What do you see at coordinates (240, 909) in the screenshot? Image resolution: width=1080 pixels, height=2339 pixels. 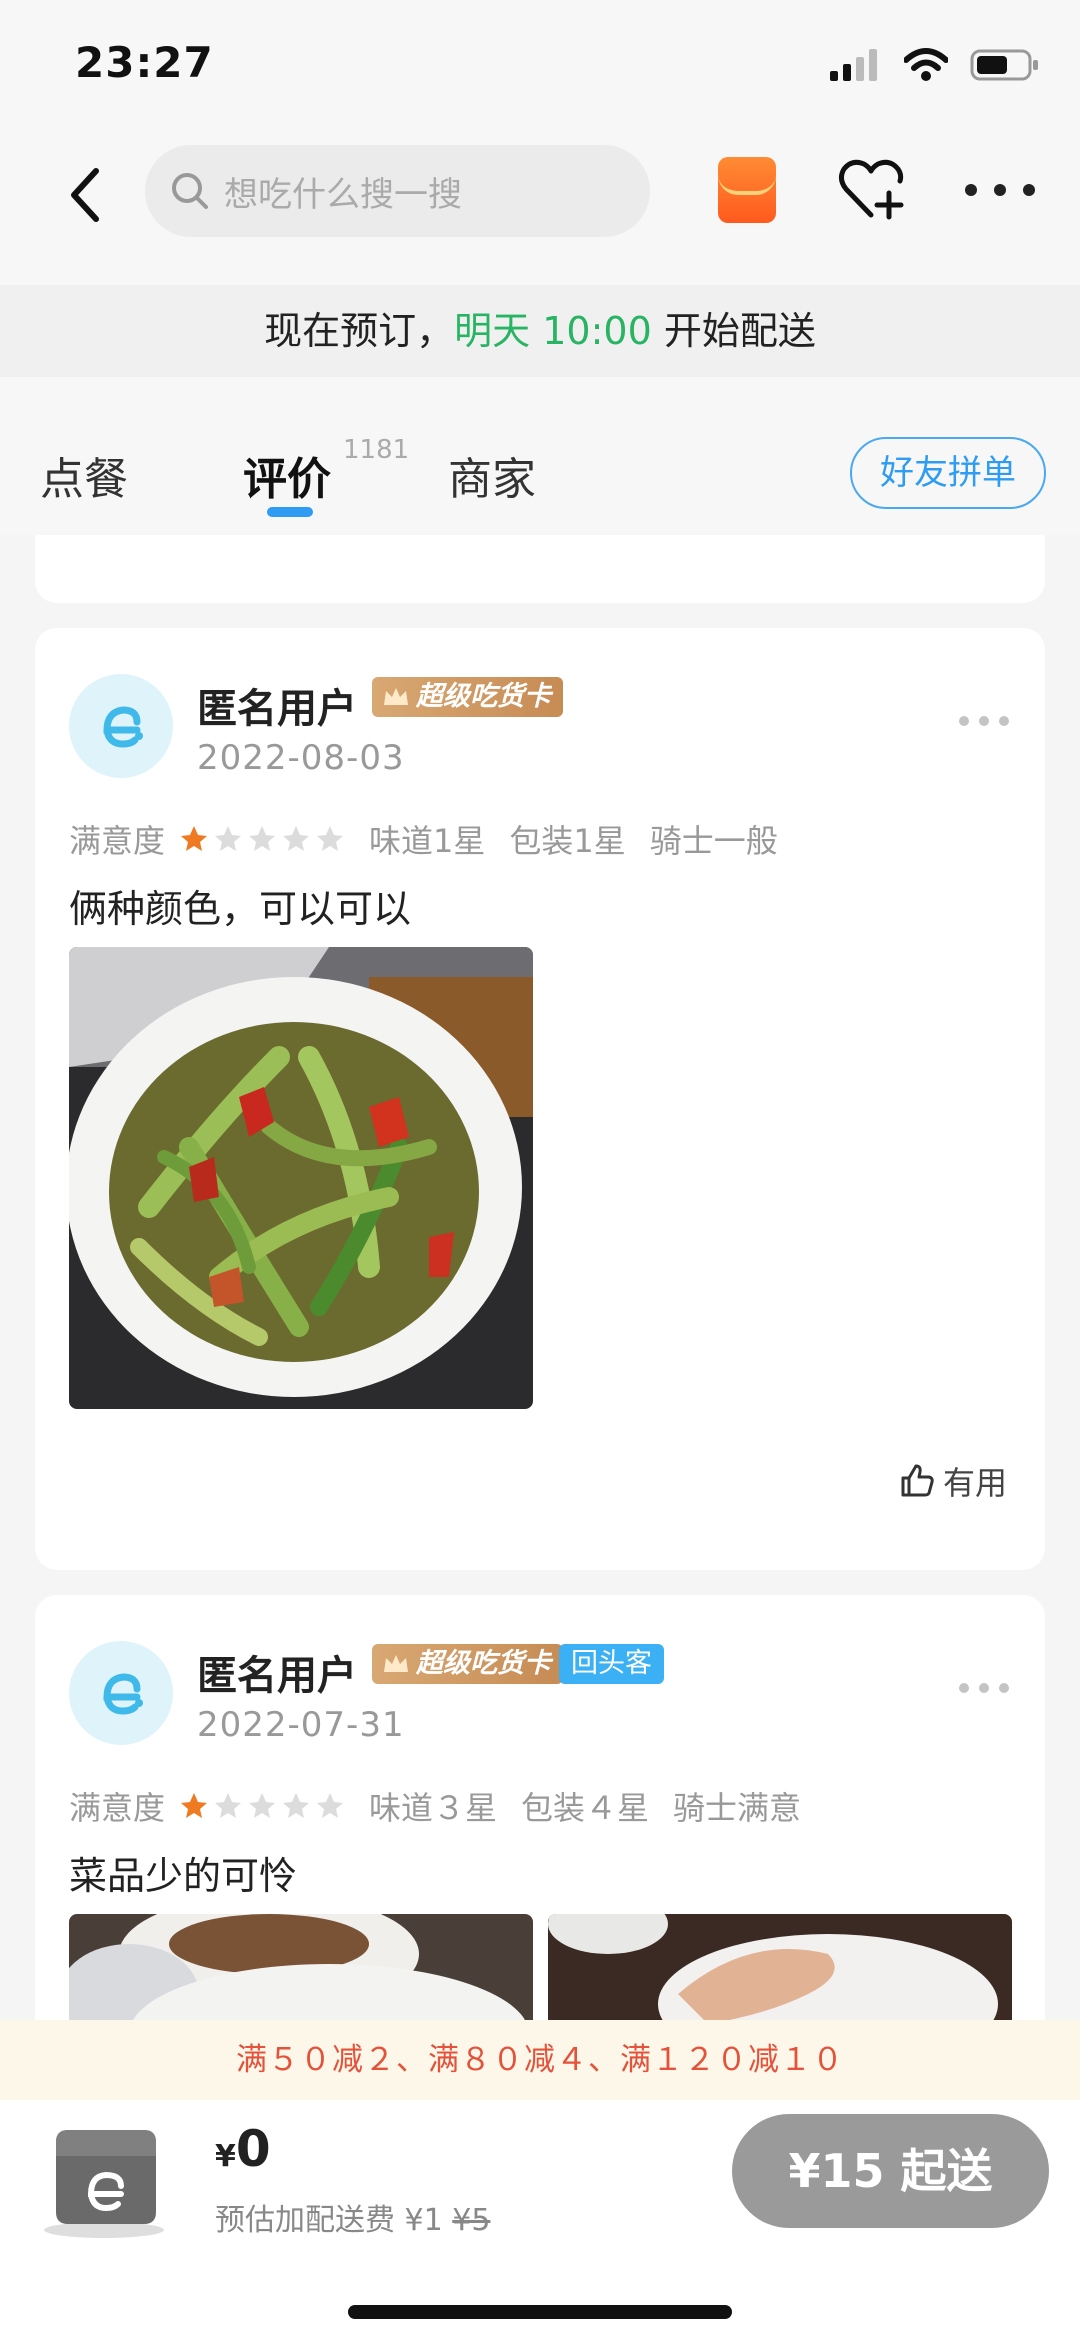 I see `review-text: 俩种颜色，可以可以` at bounding box center [240, 909].